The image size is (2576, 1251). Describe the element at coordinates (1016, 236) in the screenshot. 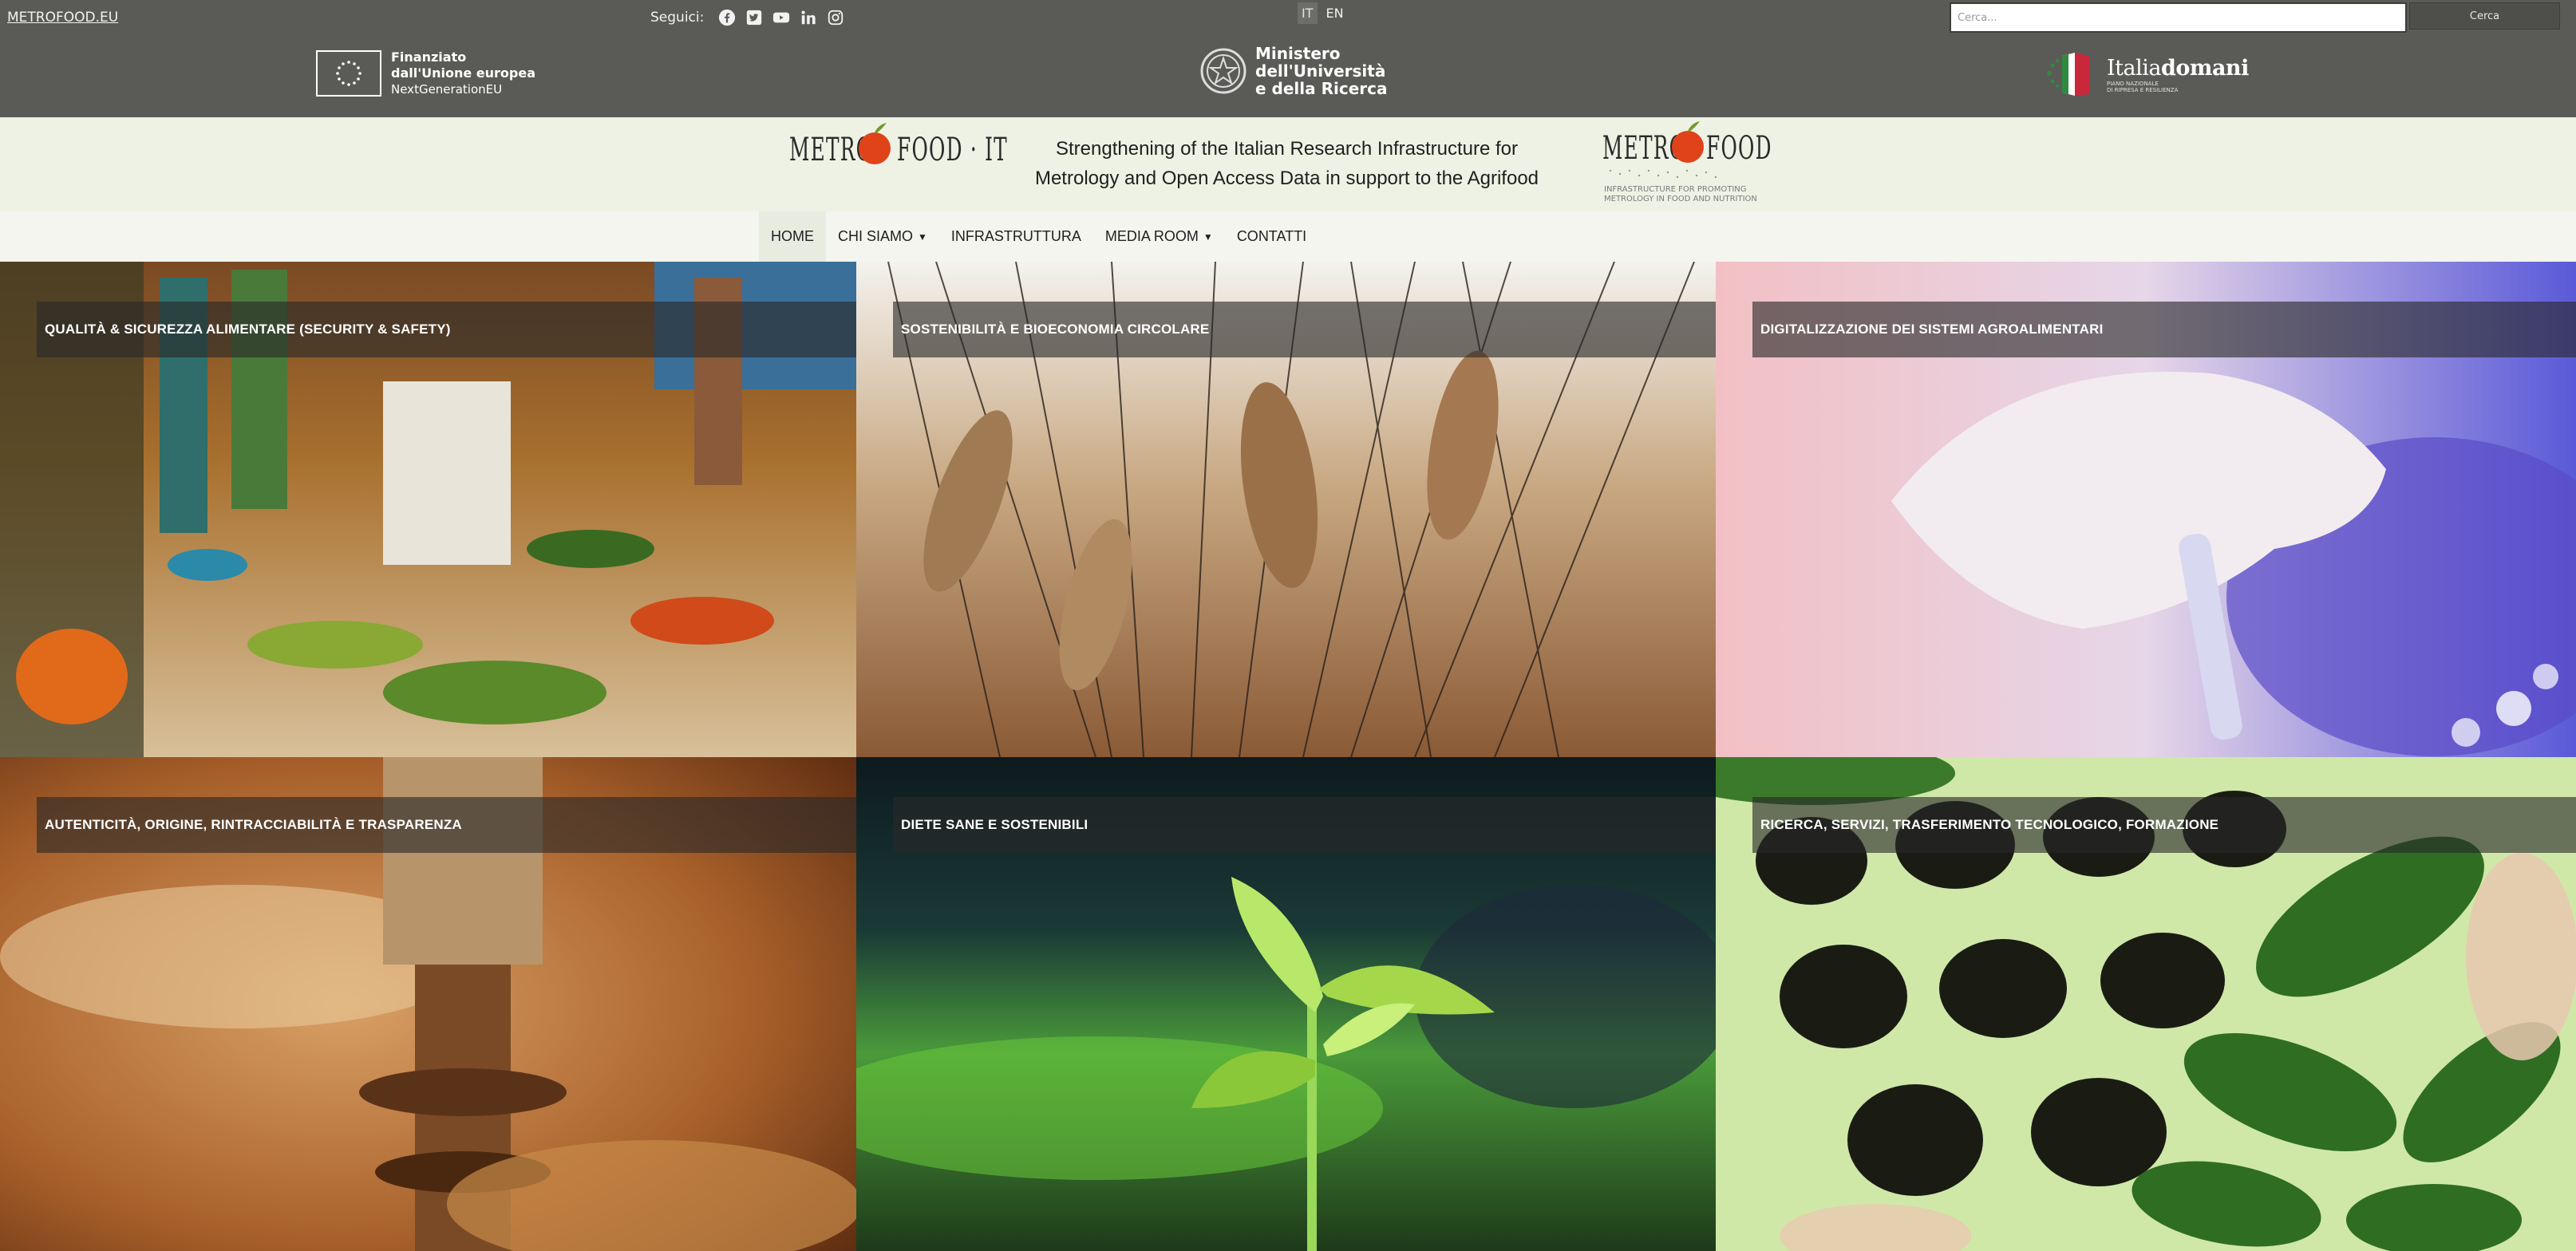

I see `nav-item-infrastruttura: INFRASTRUTTURA` at that location.